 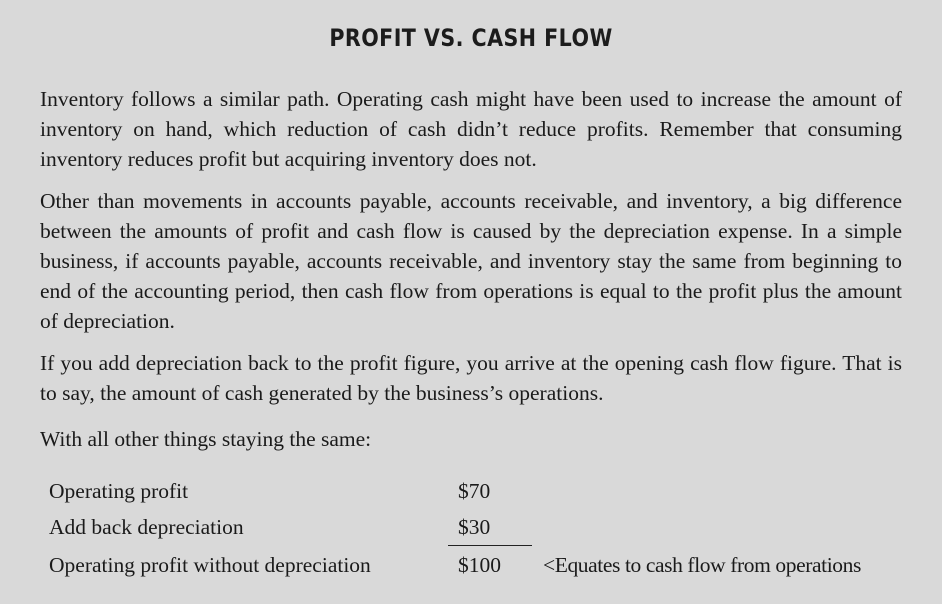 I want to click on calc-label-depreciation: Add back depreciation, so click(x=146, y=527).